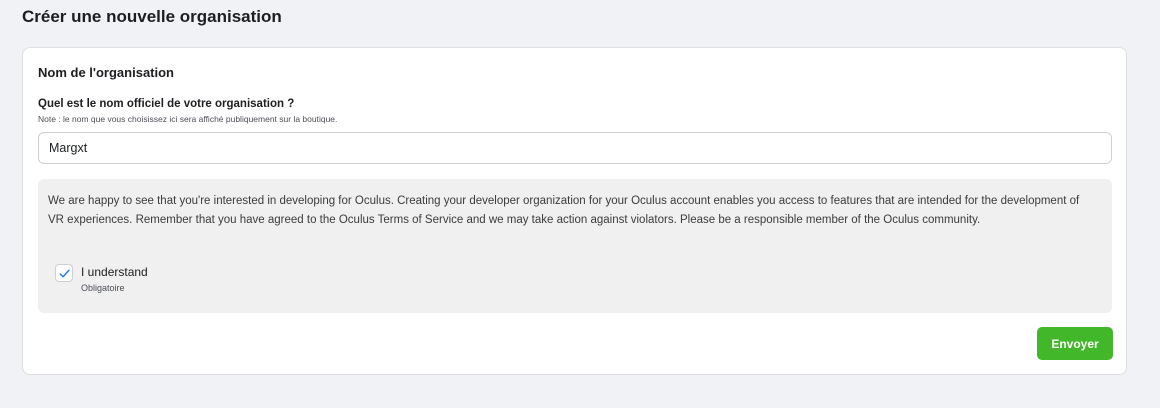 This screenshot has width=1160, height=408. Describe the element at coordinates (103, 288) in the screenshot. I see `required-label: Obligatoire` at that location.